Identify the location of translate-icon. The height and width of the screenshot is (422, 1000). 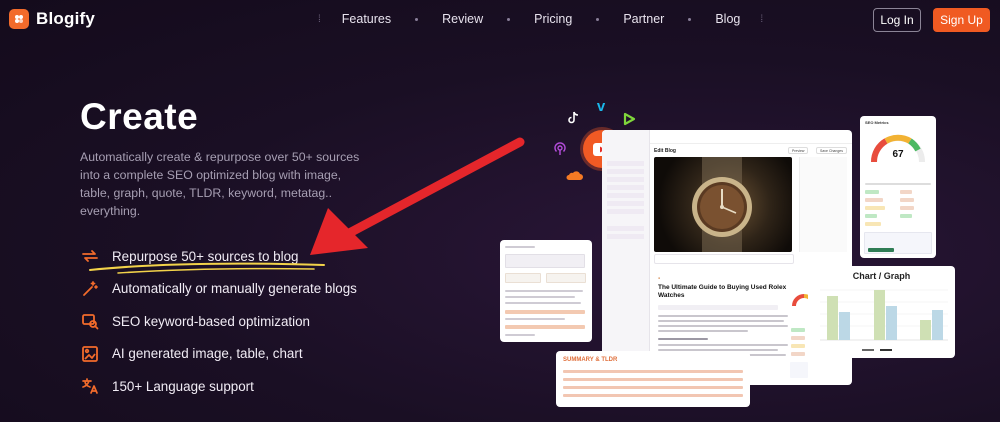
(90, 386).